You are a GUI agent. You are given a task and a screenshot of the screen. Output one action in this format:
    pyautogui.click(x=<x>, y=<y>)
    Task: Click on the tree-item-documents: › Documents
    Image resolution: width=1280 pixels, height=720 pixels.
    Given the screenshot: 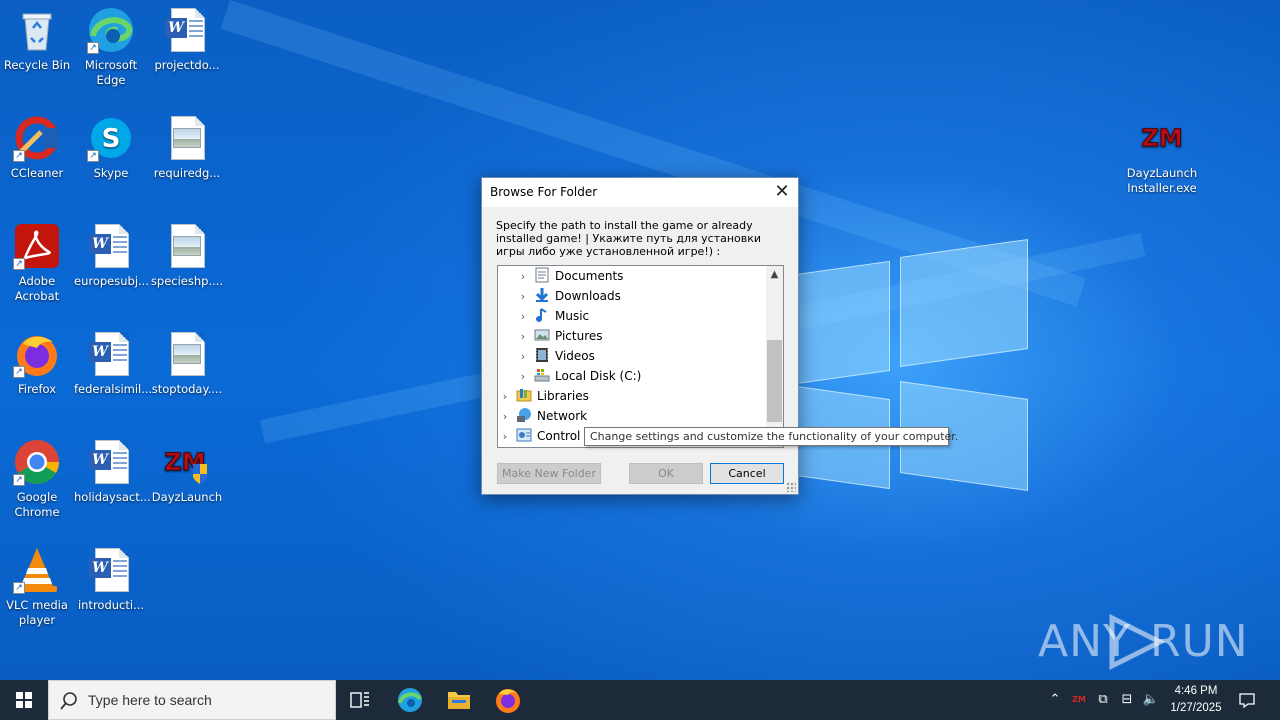 What is the action you would take?
    pyautogui.click(x=570, y=276)
    